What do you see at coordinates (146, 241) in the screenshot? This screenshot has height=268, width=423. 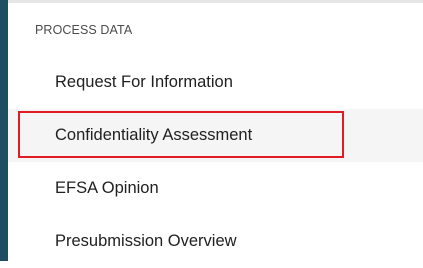 I see `nav-item-label: Presubmission Overview` at bounding box center [146, 241].